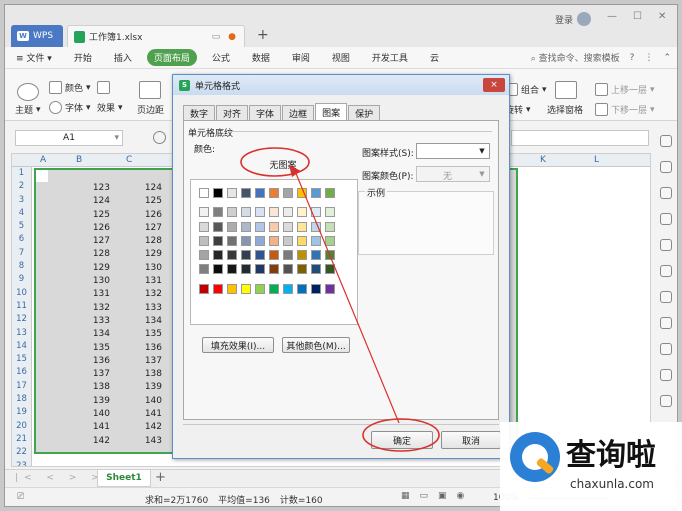  Describe the element at coordinates (494, 85) in the screenshot. I see `dialog-close-button: ×` at that location.